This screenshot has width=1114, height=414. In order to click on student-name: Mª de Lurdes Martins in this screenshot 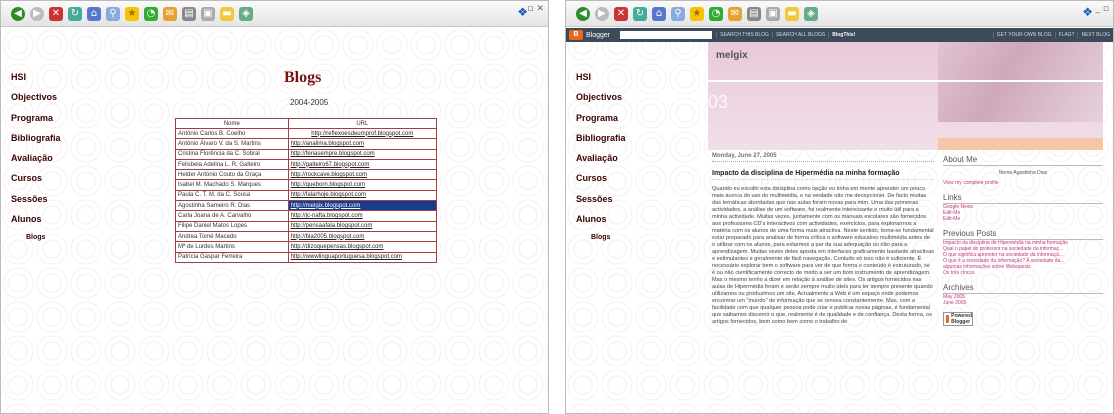, I will do `click(232, 247)`.